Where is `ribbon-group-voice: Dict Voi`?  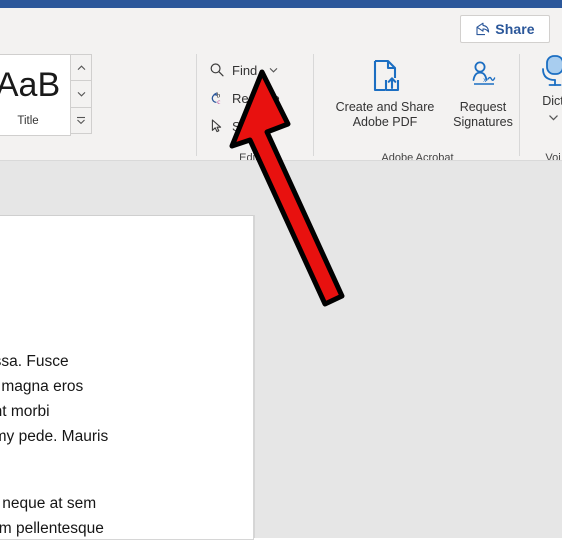
ribbon-group-voice: Dict Voi is located at coordinates (542, 108).